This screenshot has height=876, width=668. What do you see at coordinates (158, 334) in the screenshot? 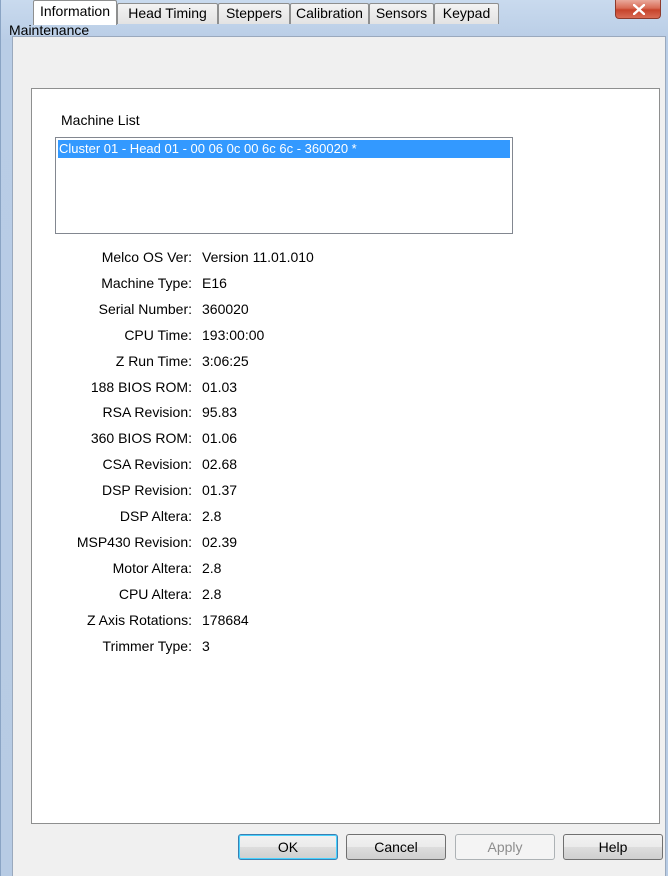
I see `info-label: CPU Time:` at bounding box center [158, 334].